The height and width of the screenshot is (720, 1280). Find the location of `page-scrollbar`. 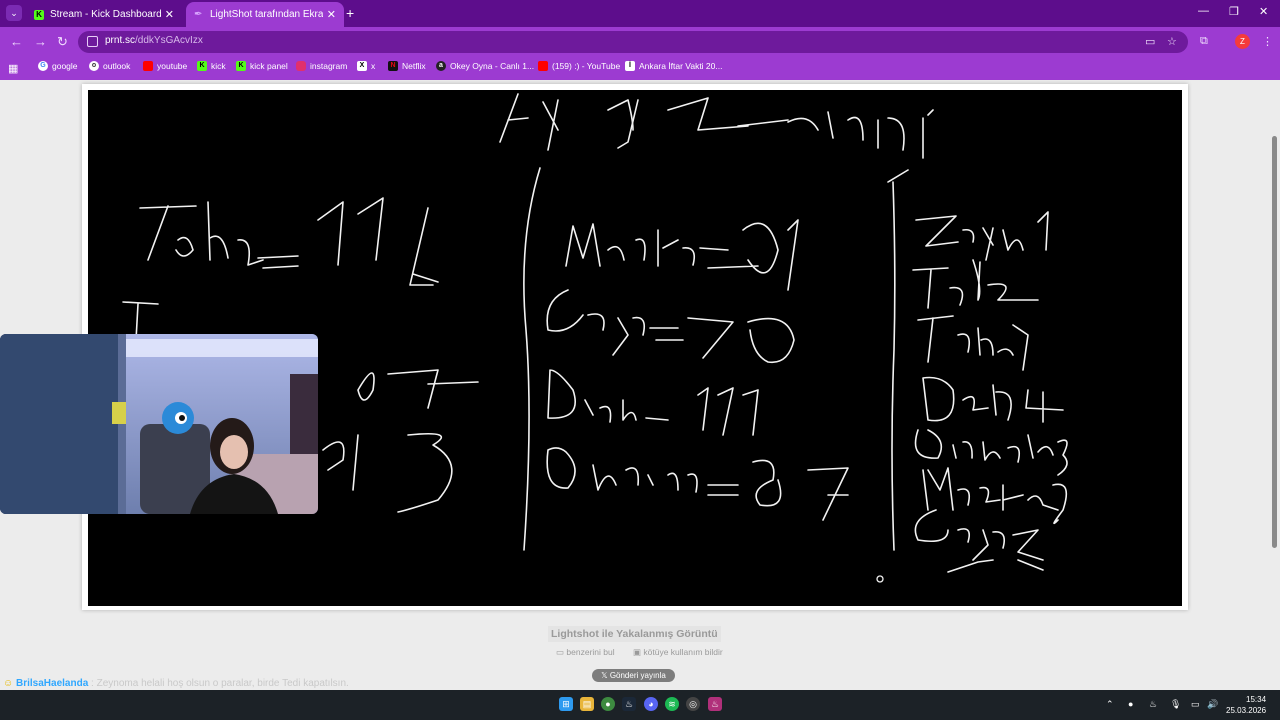

page-scrollbar is located at coordinates (1274, 385).